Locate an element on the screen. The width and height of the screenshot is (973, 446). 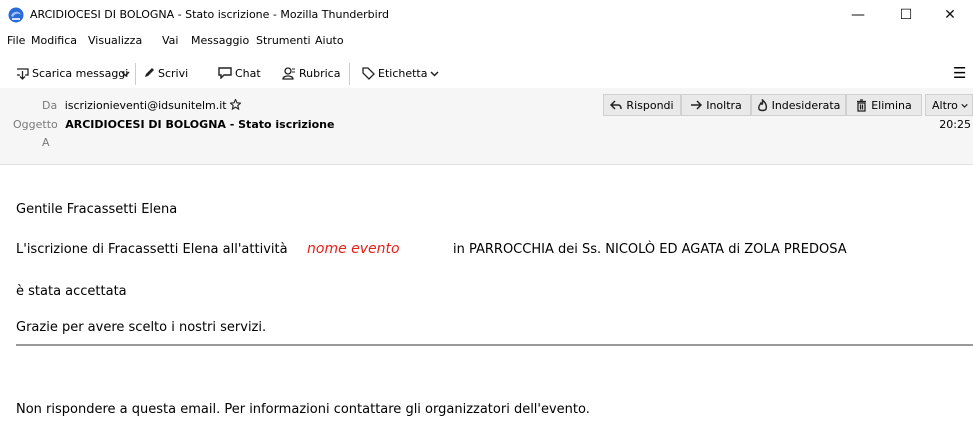
star-icon is located at coordinates (236, 104).